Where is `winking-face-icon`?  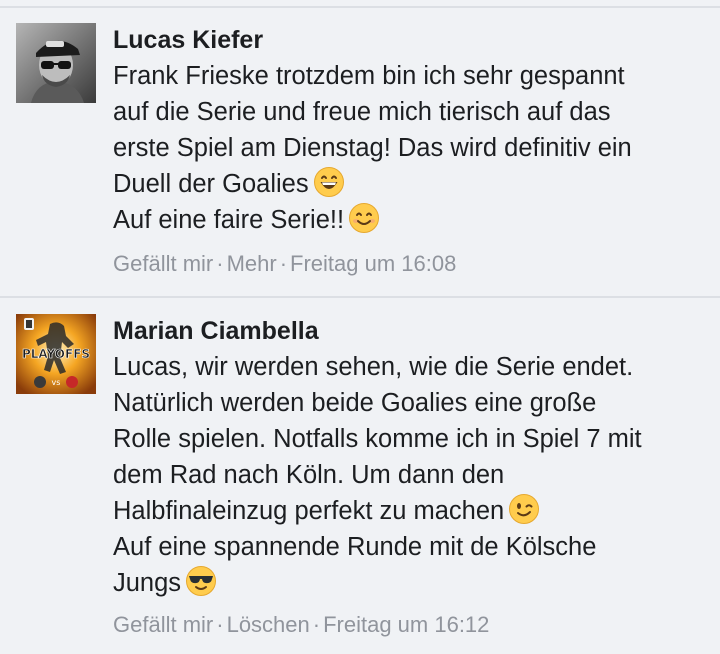 winking-face-icon is located at coordinates (524, 509).